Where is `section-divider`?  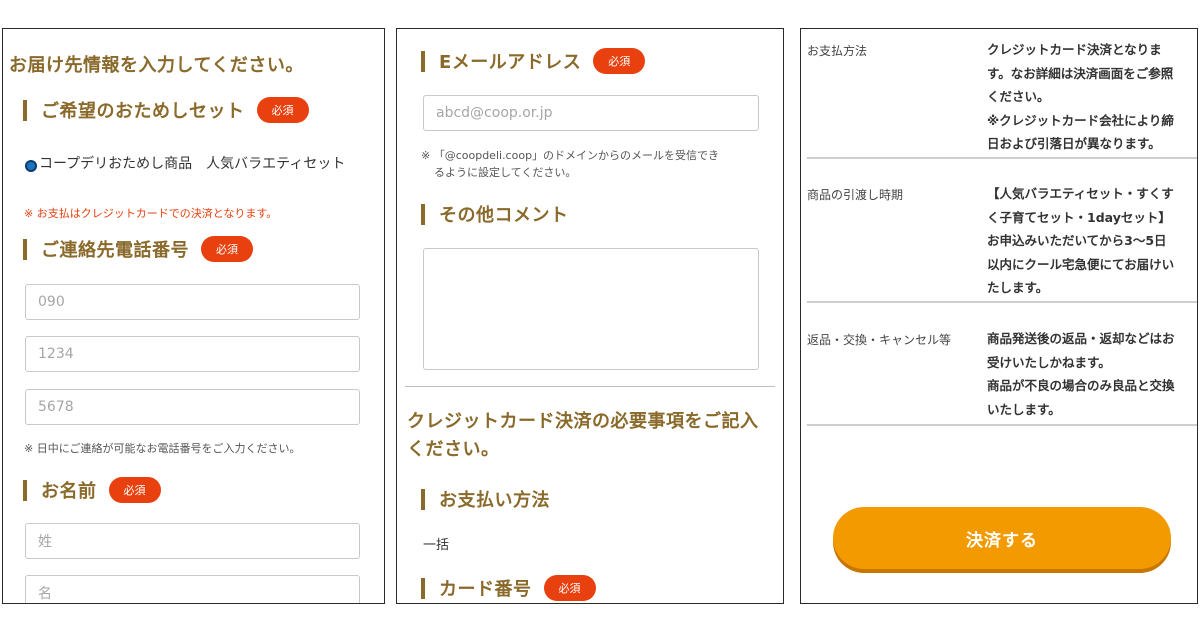
section-divider is located at coordinates (590, 386).